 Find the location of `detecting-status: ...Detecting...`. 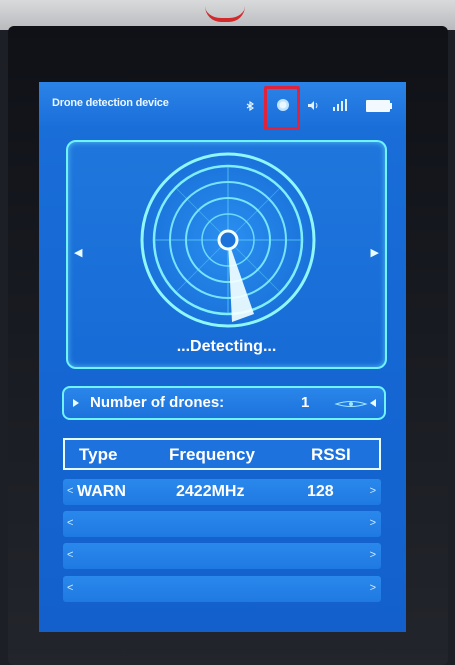

detecting-status: ...Detecting... is located at coordinates (226, 346).